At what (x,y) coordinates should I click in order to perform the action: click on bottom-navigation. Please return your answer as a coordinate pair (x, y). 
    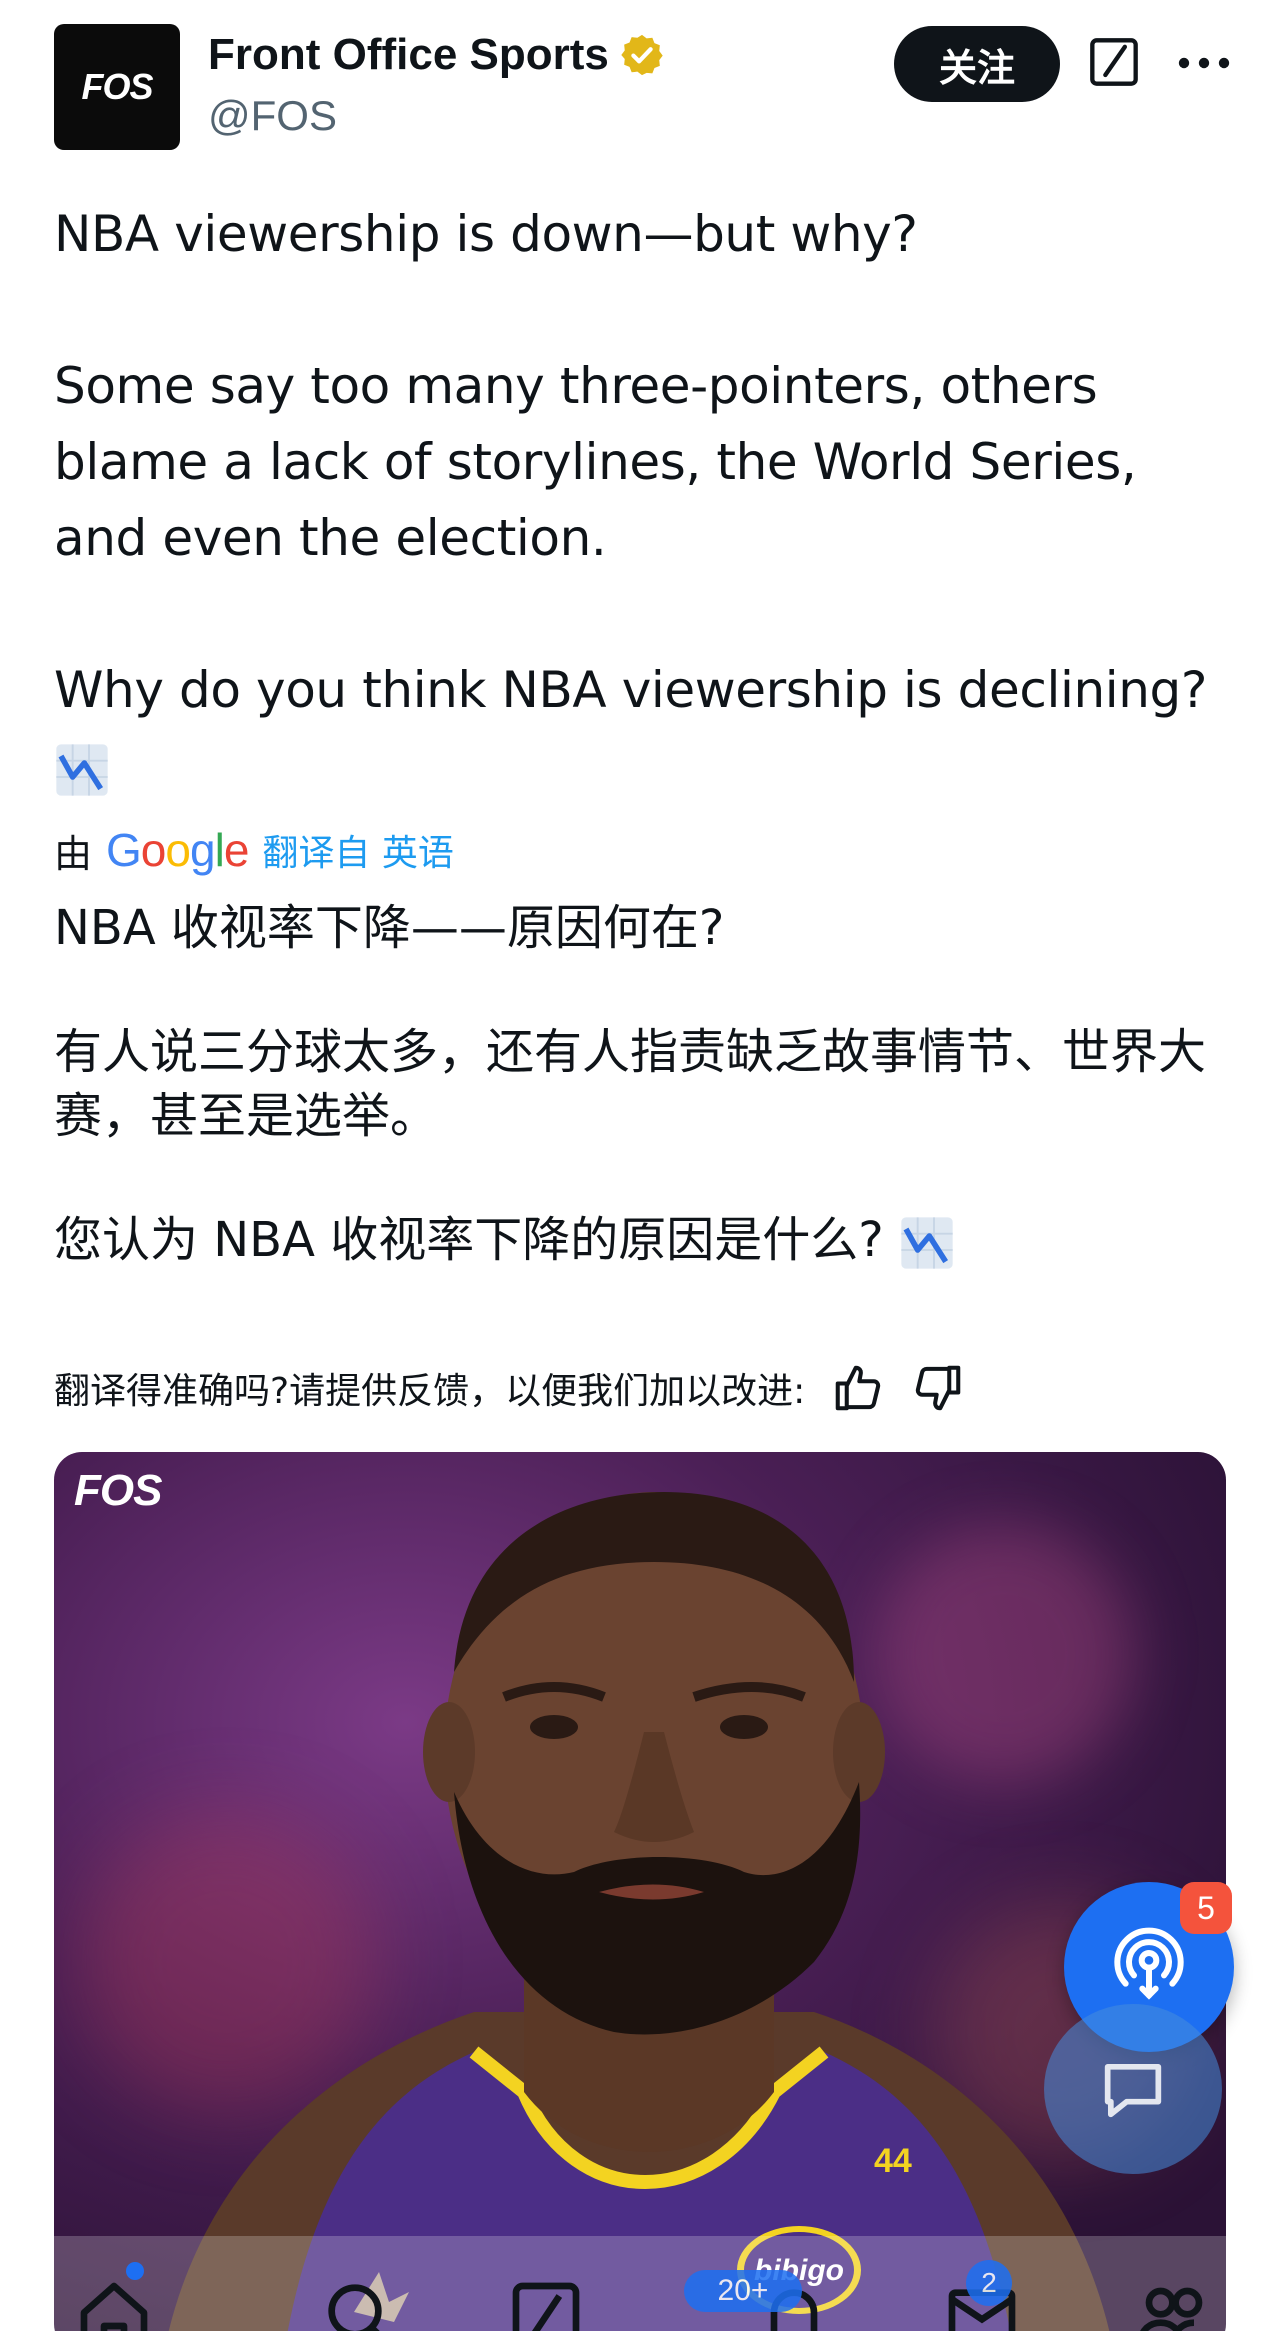
    Looking at the image, I should click on (667, 2283).